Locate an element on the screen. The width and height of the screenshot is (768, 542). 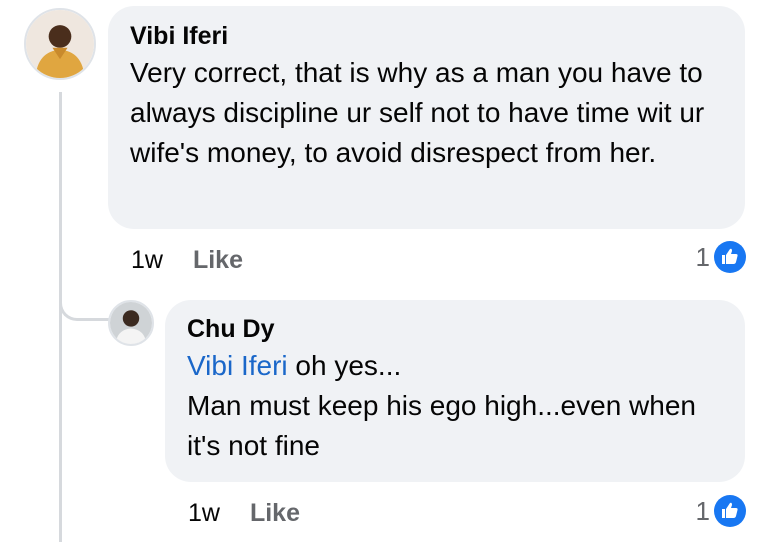
mention-link: Vibi Iferi is located at coordinates (237, 365).